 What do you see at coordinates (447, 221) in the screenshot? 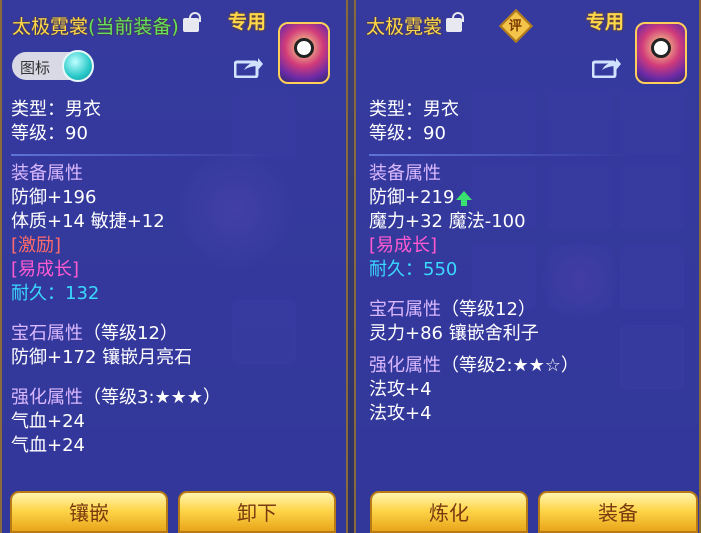
I see `equip-attr-2: 魔力+32 魔法-100` at bounding box center [447, 221].